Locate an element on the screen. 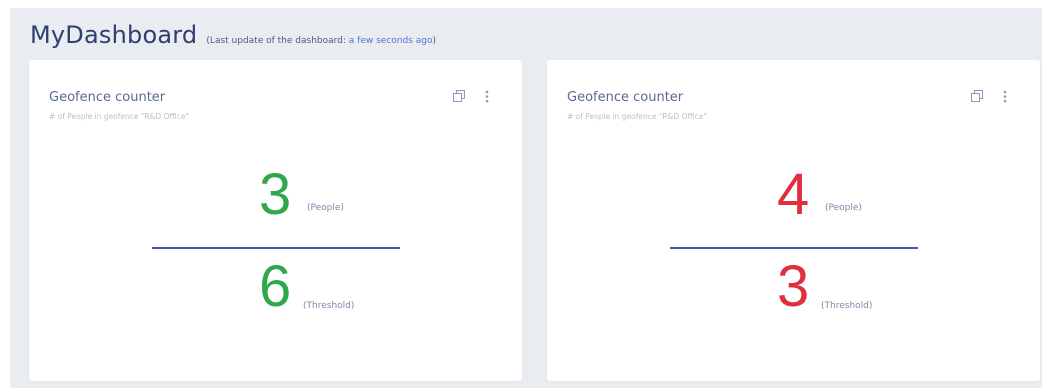 The image size is (1047, 391). people-count: 3 is located at coordinates (275, 194).